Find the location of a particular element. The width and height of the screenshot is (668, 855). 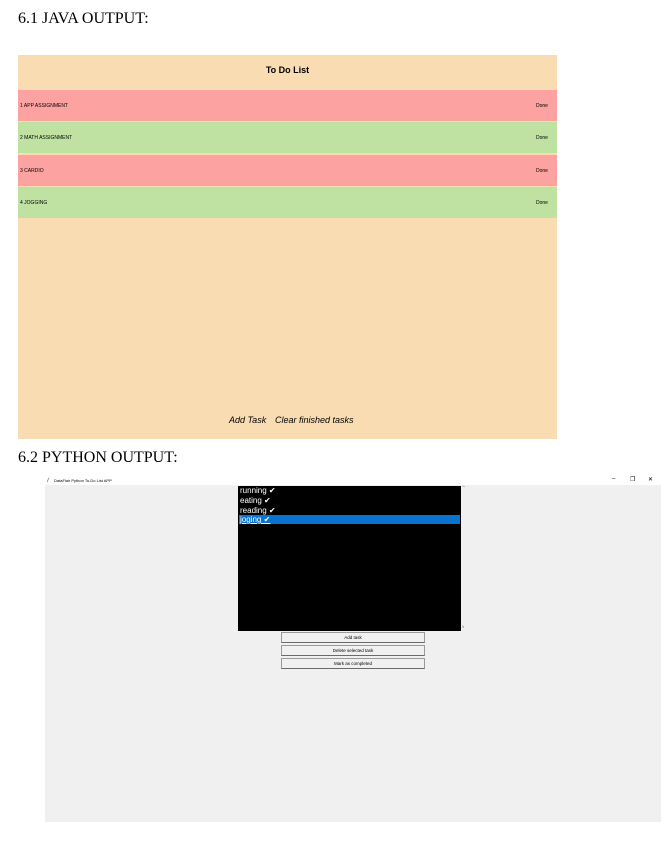

mark-as-completed-button: Mark as completed is located at coordinates (353, 663).